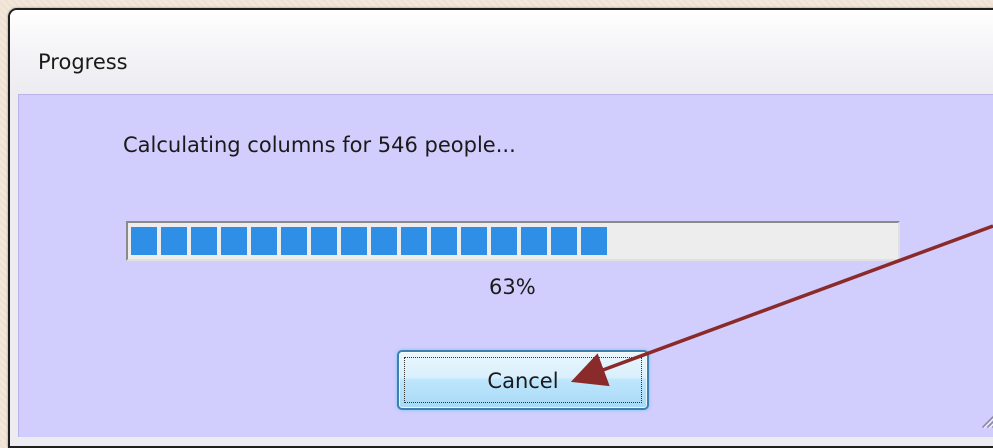 This screenshot has width=993, height=448. I want to click on dialog-title: Progress, so click(83, 62).